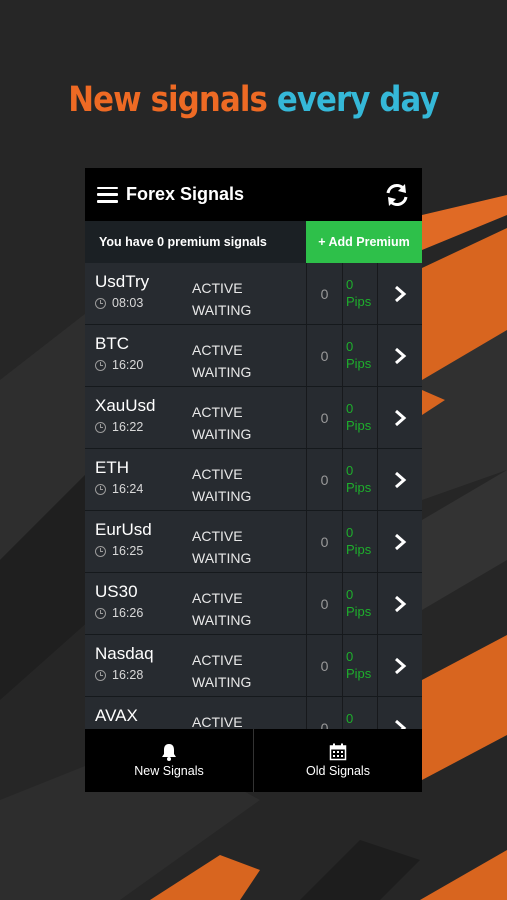  Describe the element at coordinates (128, 613) in the screenshot. I see `signal-time-value: 16:26` at that location.